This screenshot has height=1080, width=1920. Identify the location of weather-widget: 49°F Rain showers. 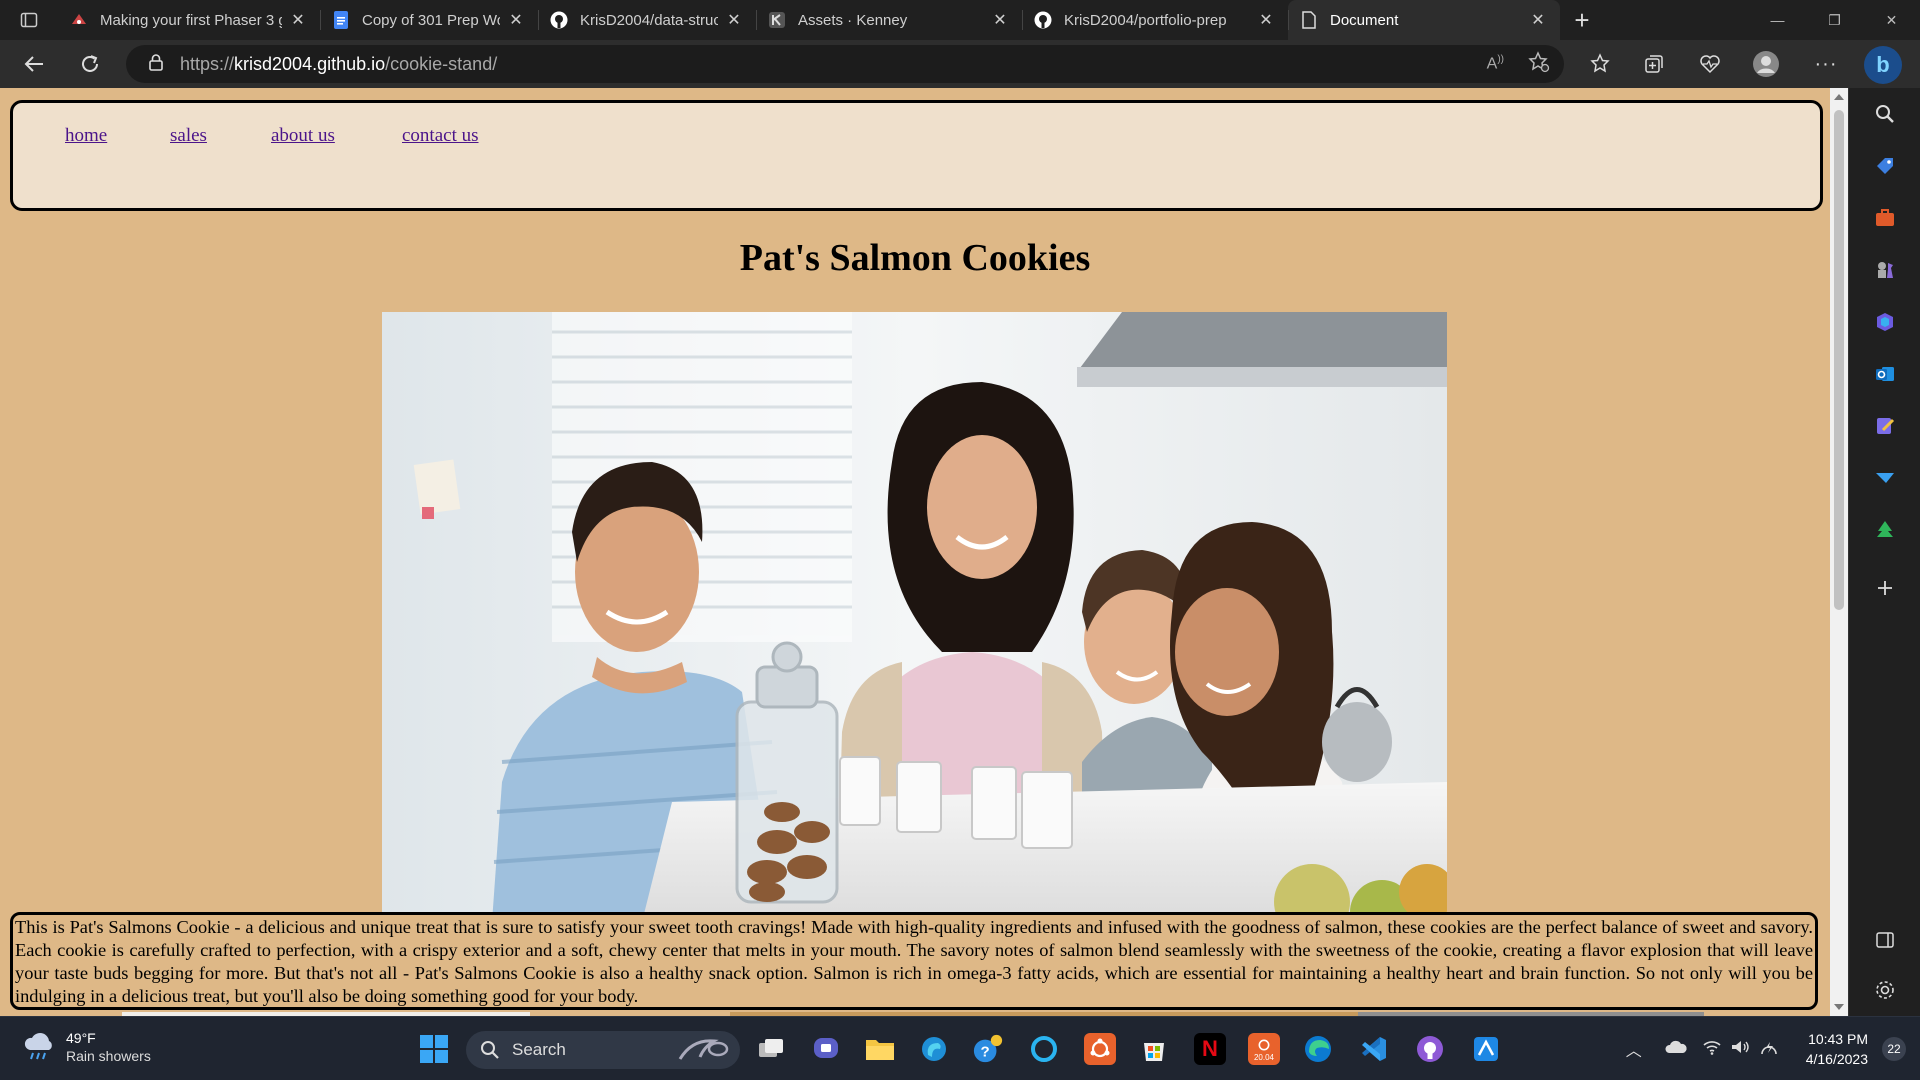
(86, 1047).